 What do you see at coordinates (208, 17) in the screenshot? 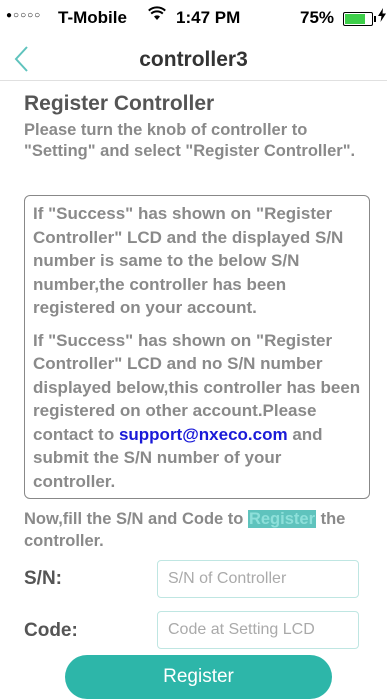
I see `clock-time: 1:47 PM` at bounding box center [208, 17].